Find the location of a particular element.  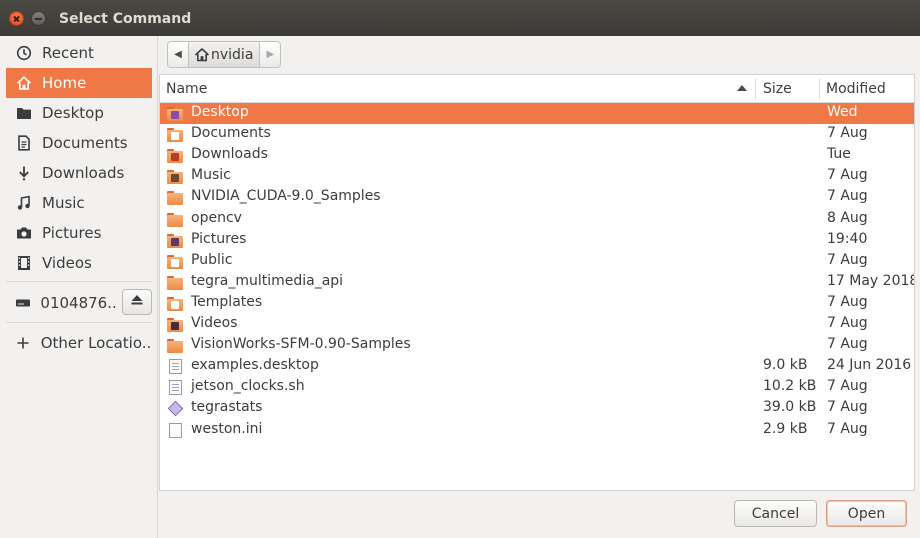

path-forward-button: ▶ is located at coordinates (270, 54).